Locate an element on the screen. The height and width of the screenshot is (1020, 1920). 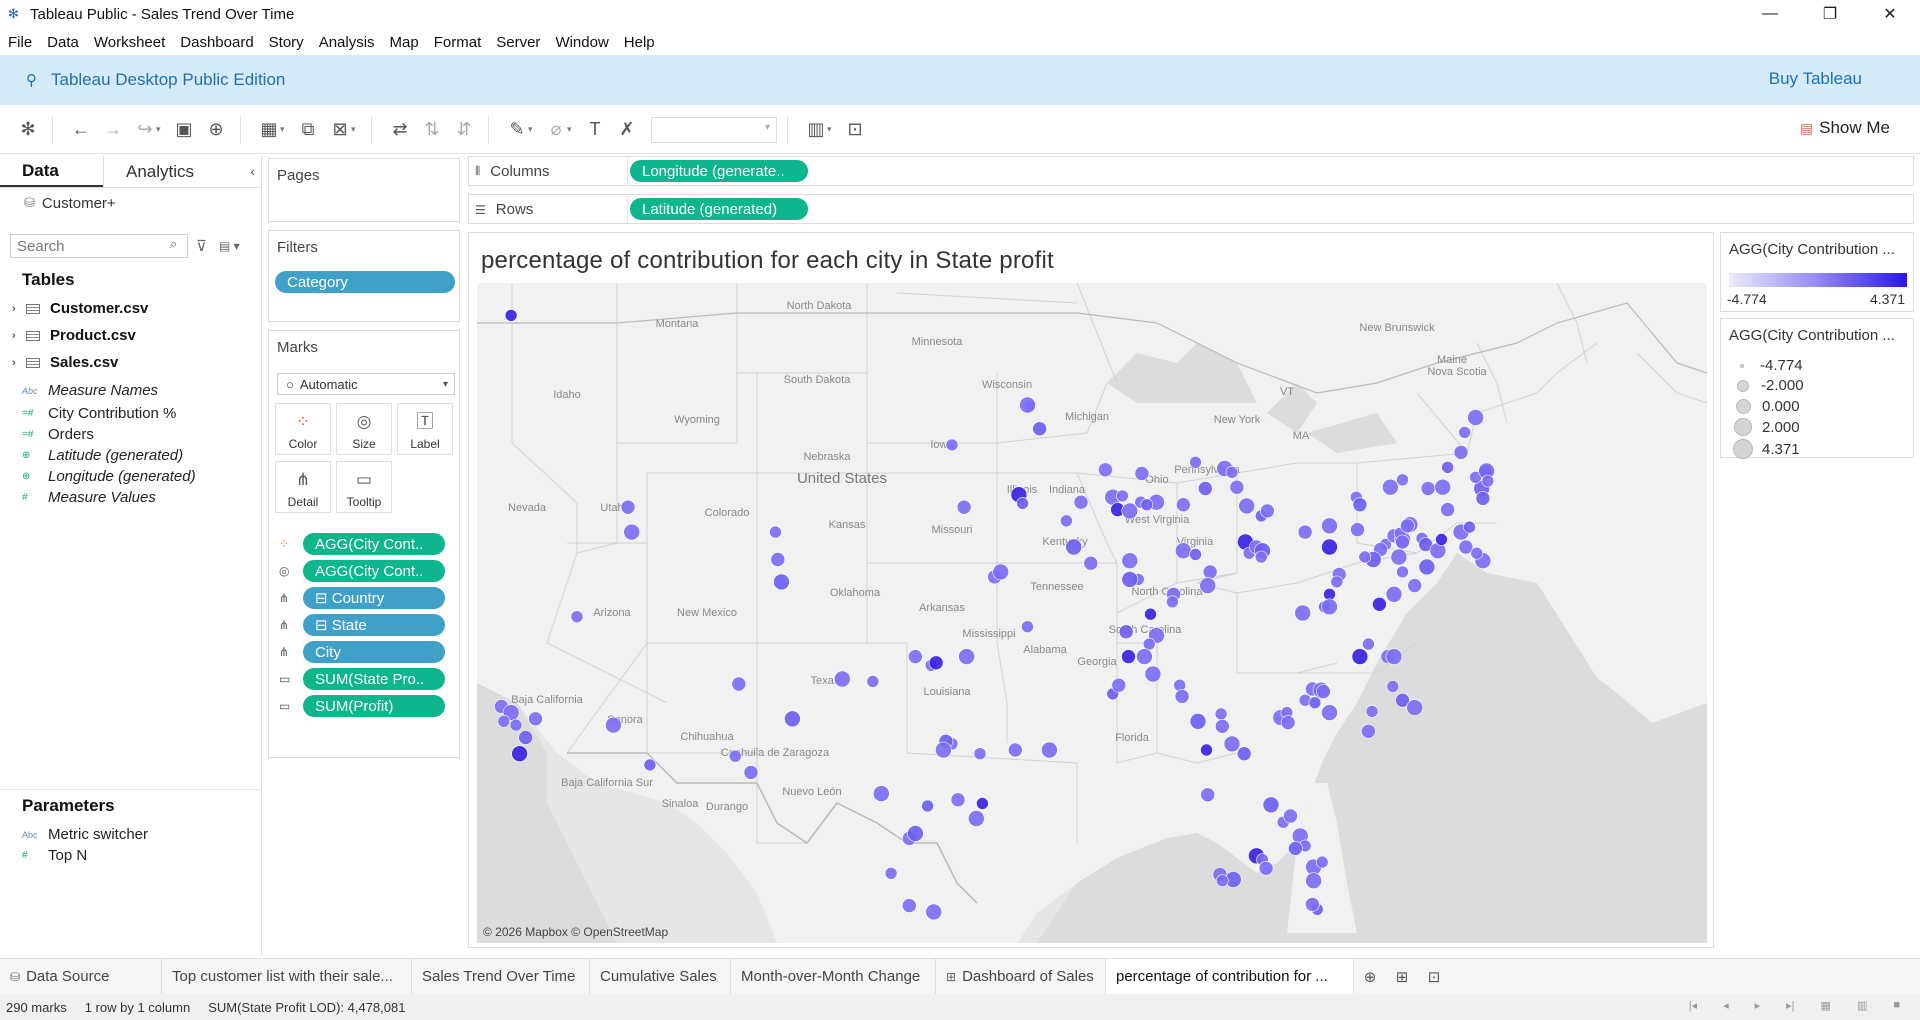
new-worksheet-icon: ▦ is located at coordinates (269, 130).